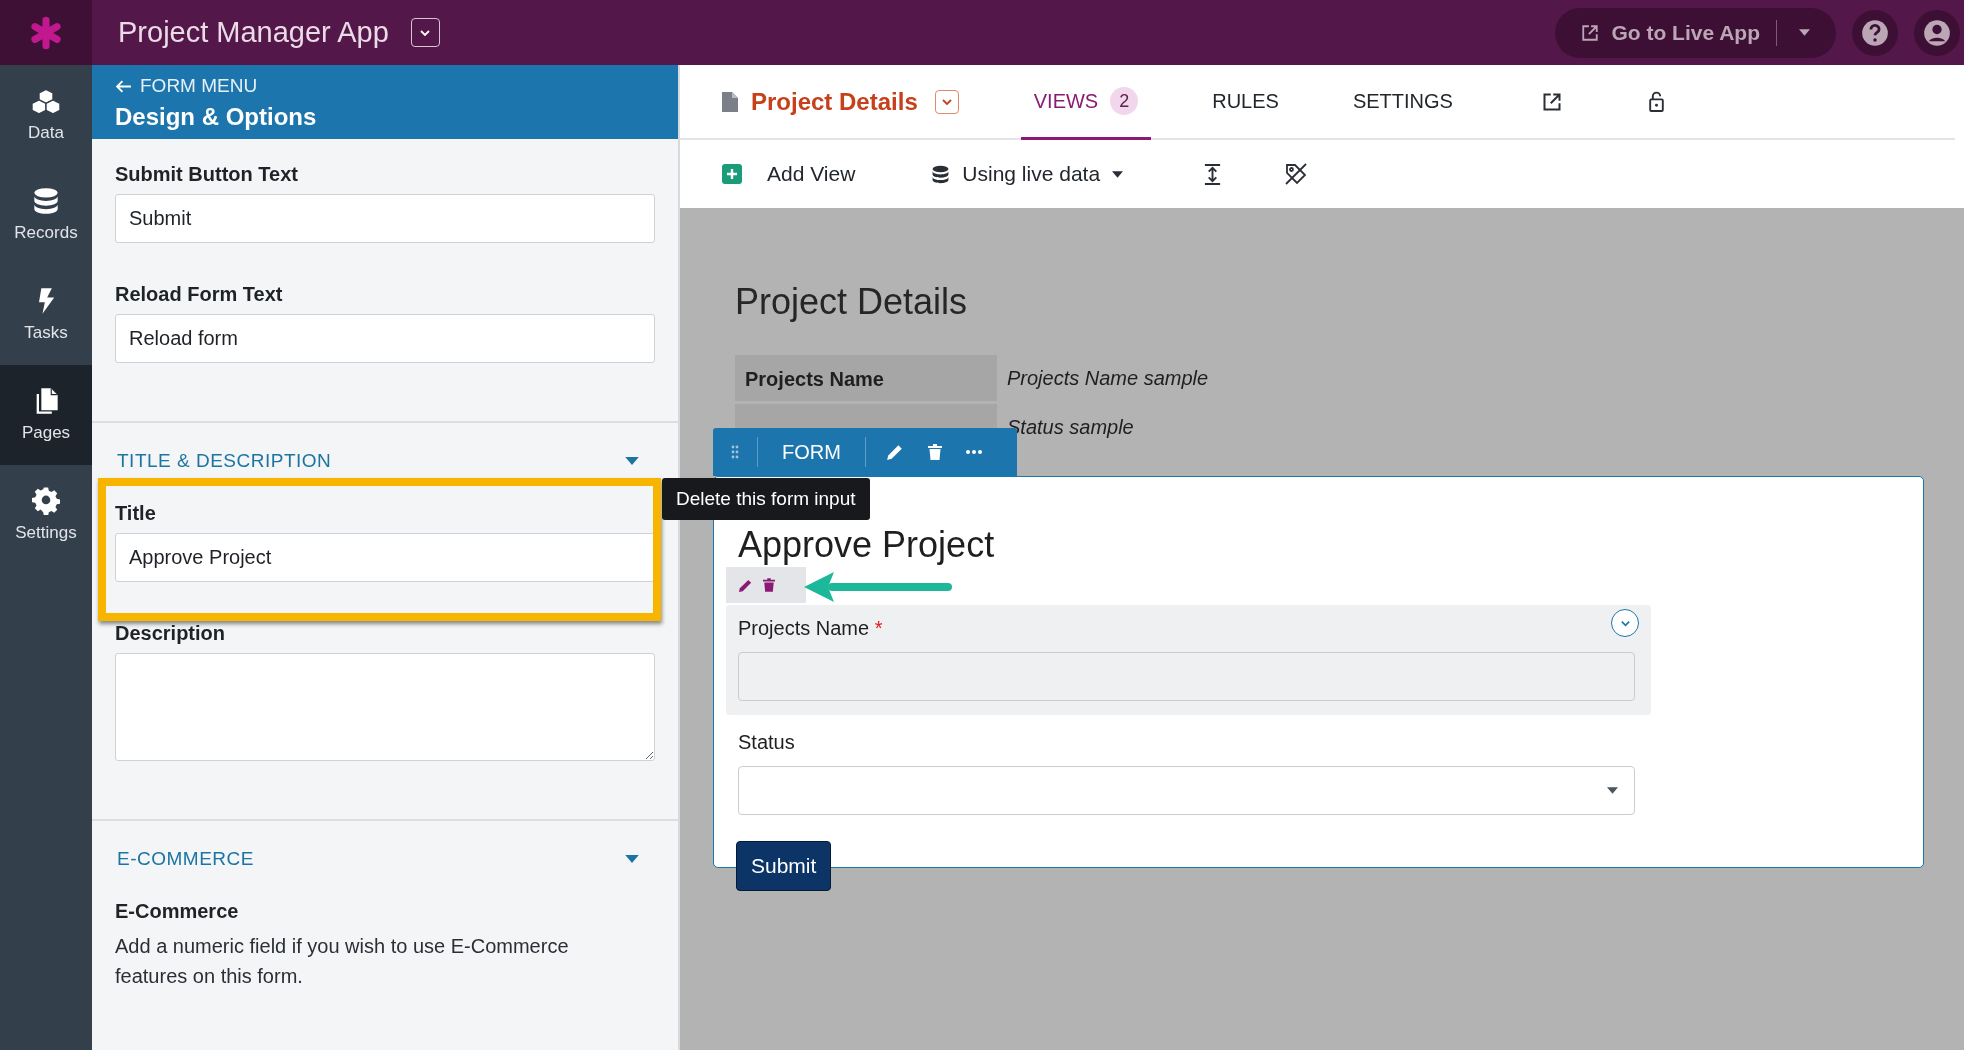  What do you see at coordinates (735, 452) in the screenshot?
I see `drag-handle-icon` at bounding box center [735, 452].